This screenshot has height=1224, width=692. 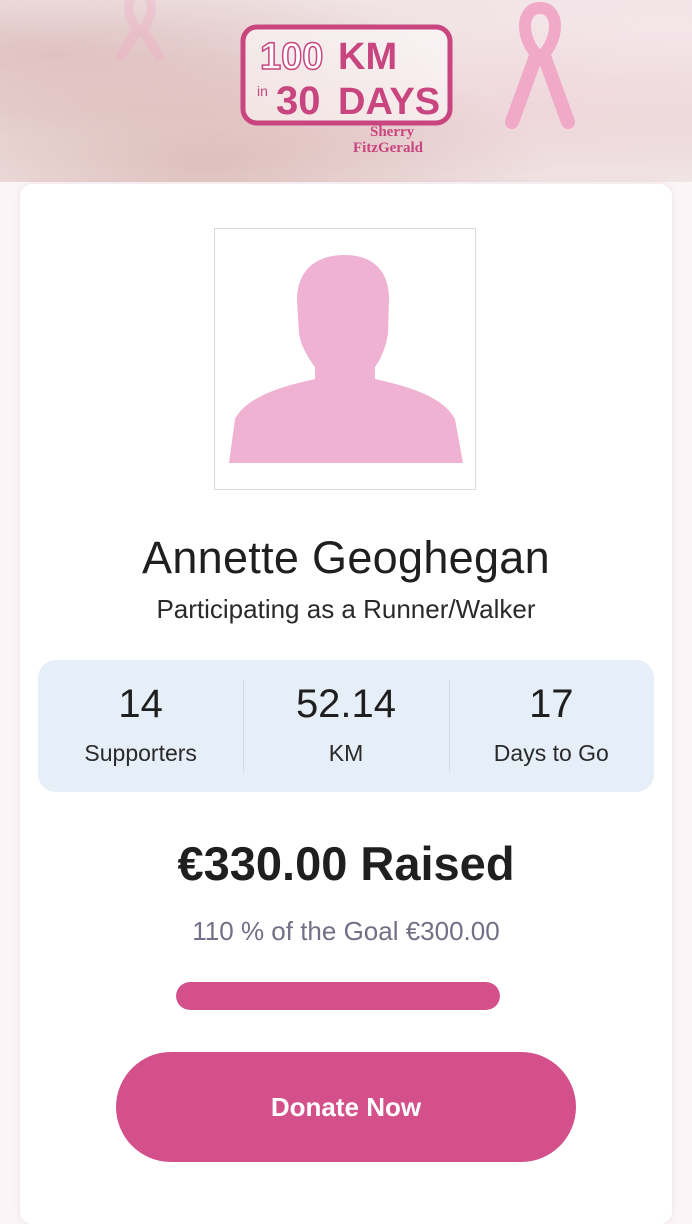 I want to click on stats-panel: 14 Supporters 52.14 KM 17 Days to Go, so click(x=346, y=726).